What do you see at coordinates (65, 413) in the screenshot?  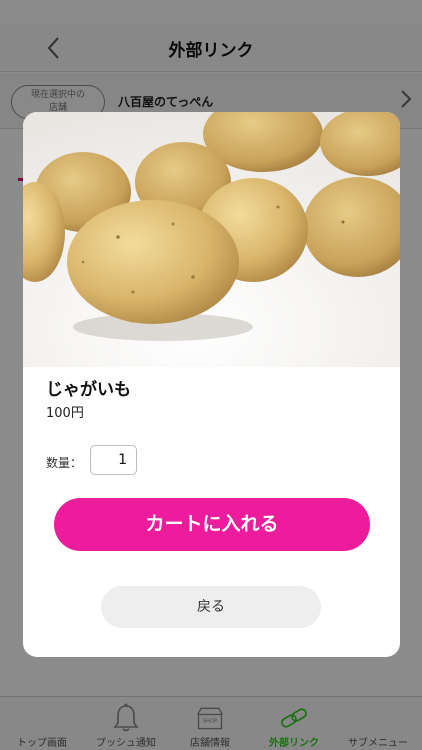 I see `product-price: 100円` at bounding box center [65, 413].